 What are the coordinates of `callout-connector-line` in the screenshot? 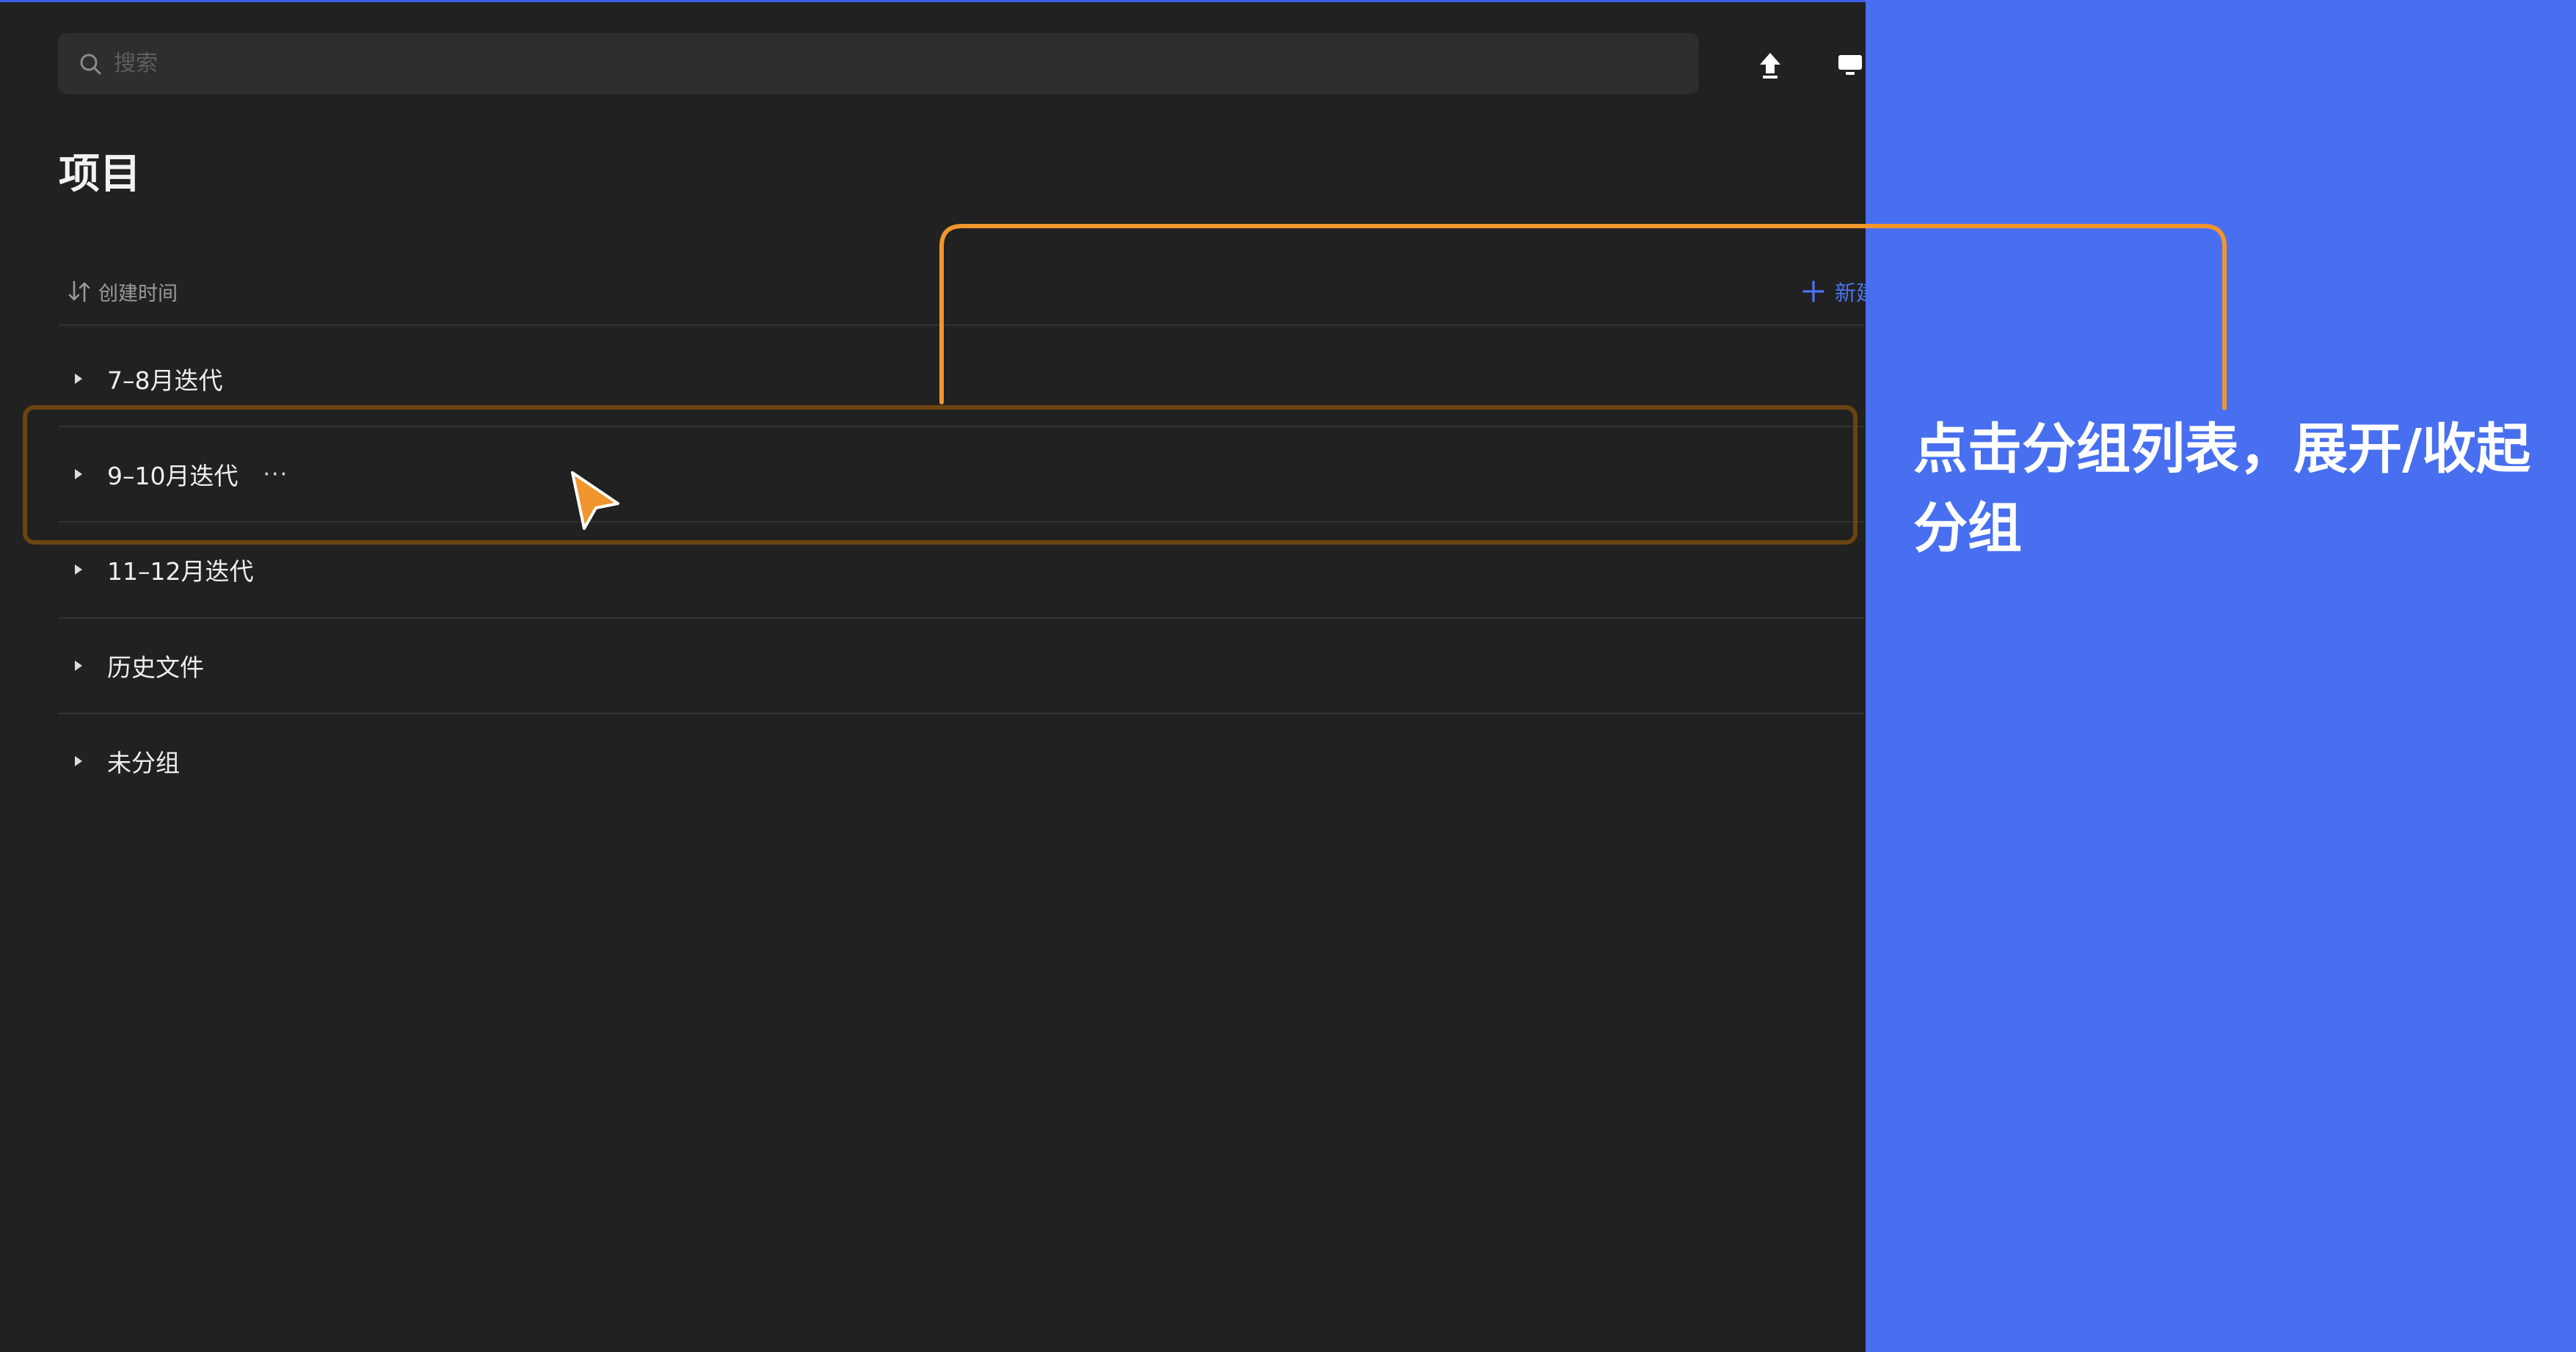 It's located at (1583, 317).